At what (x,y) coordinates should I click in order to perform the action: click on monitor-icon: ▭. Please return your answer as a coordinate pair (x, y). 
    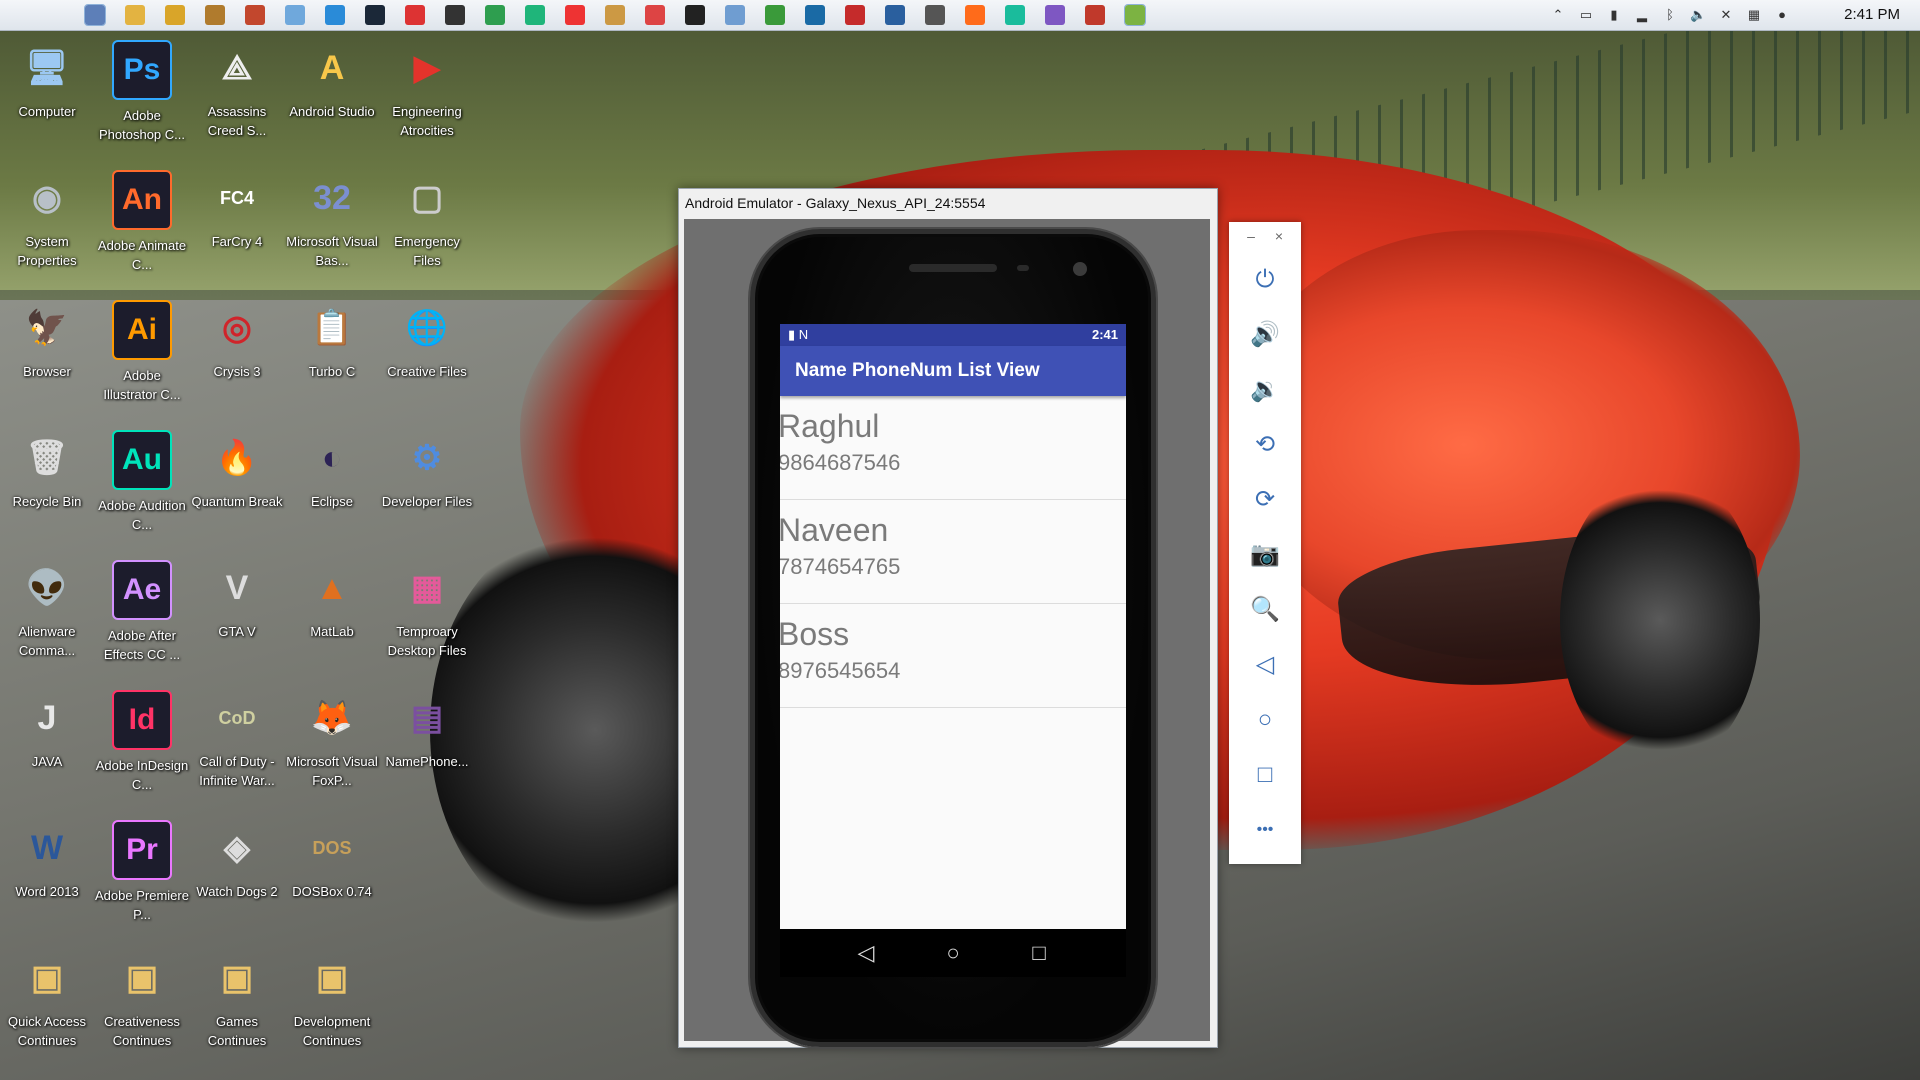
    Looking at the image, I should click on (1586, 15).